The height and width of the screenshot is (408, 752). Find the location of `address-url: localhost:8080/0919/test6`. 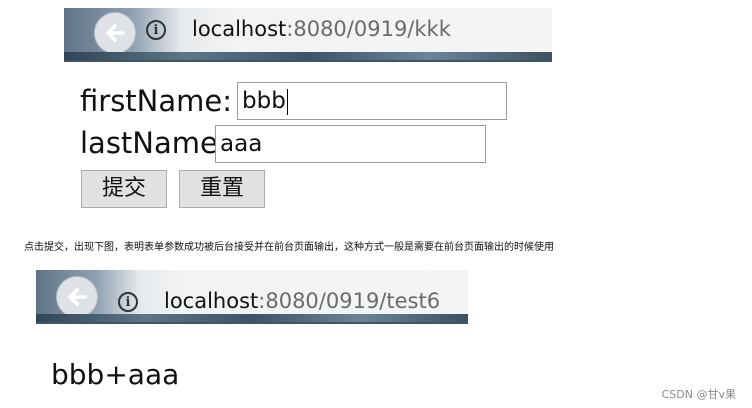

address-url: localhost:8080/0919/test6 is located at coordinates (302, 301).